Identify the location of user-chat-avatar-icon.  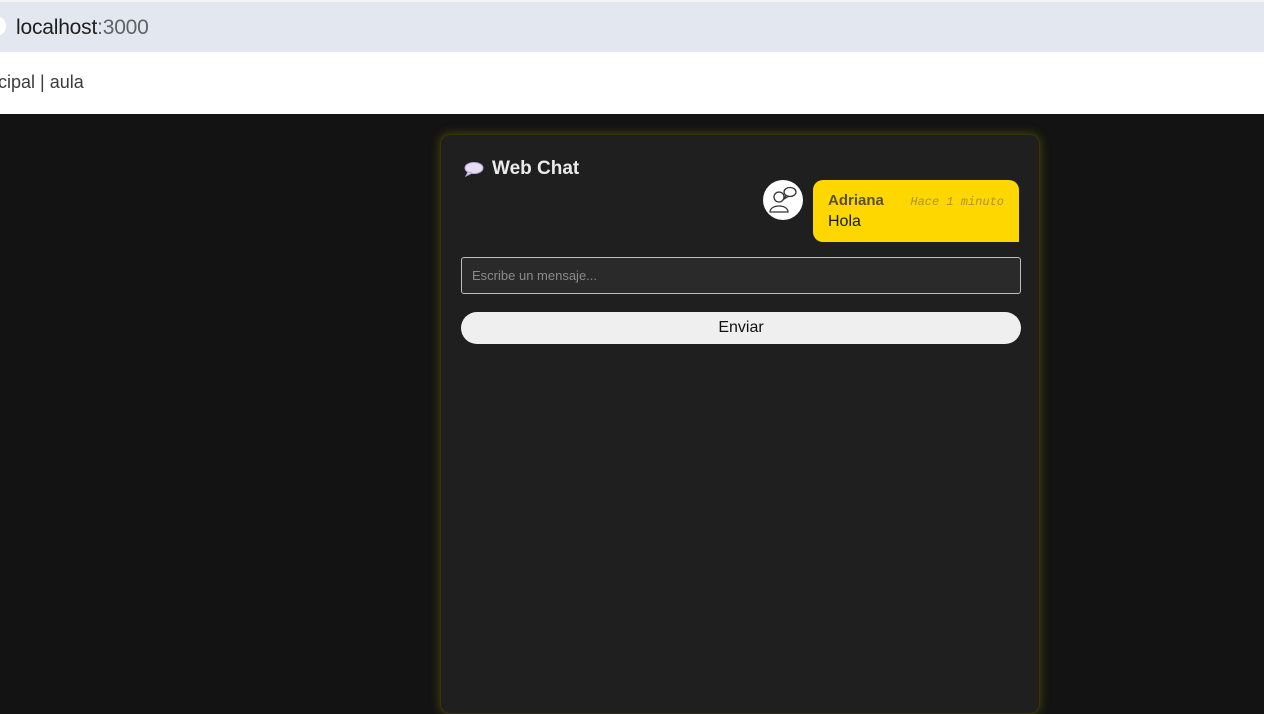
(783, 200).